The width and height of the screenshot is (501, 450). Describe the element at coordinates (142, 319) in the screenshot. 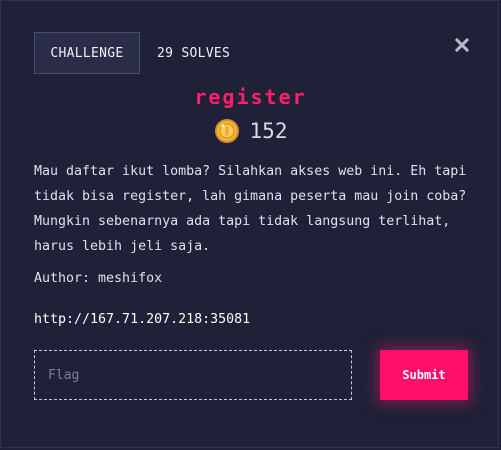

I see `challenge-url-link: http://167.71.207.218:35081` at that location.